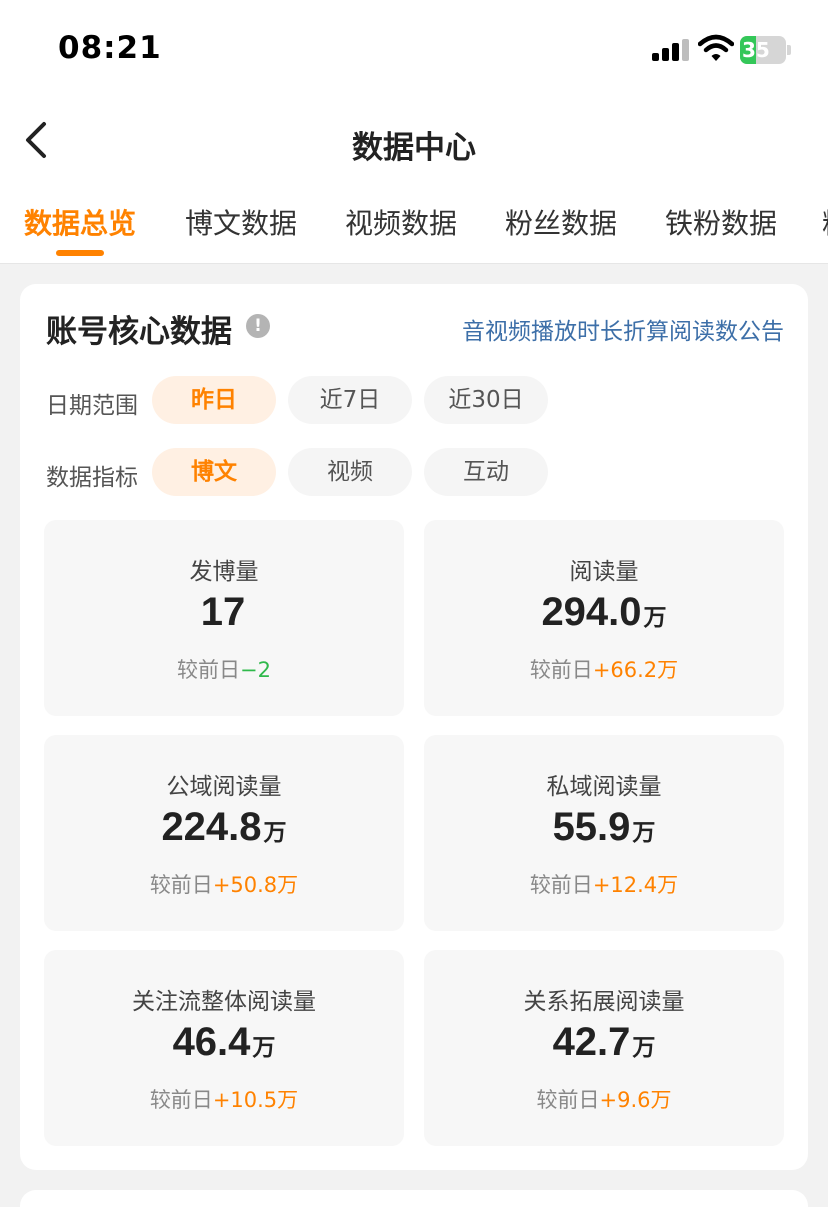 Image resolution: width=828 pixels, height=1207 pixels. Describe the element at coordinates (92, 406) in the screenshot. I see `date-range-label: 日期范围` at that location.